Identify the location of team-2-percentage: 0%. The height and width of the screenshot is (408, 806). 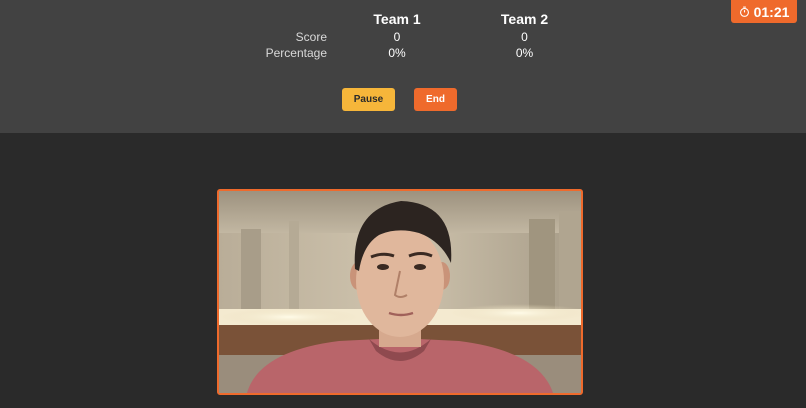
(524, 53).